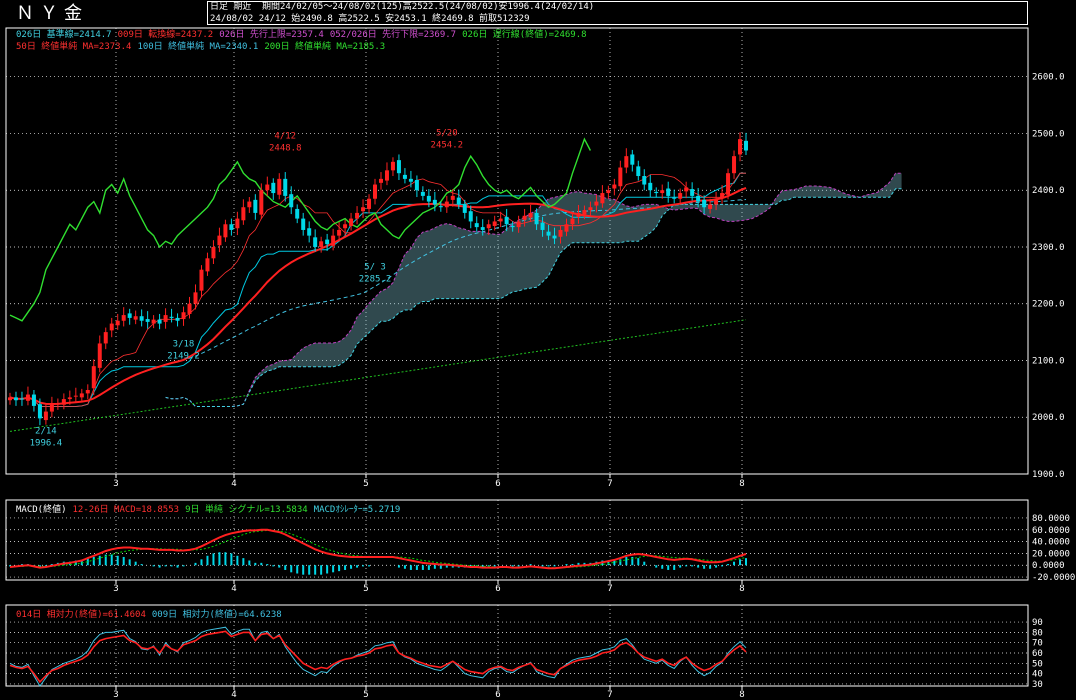 The image size is (1076, 700). What do you see at coordinates (233, 484) in the screenshot?
I see `main-x-tick-label: 4` at bounding box center [233, 484].